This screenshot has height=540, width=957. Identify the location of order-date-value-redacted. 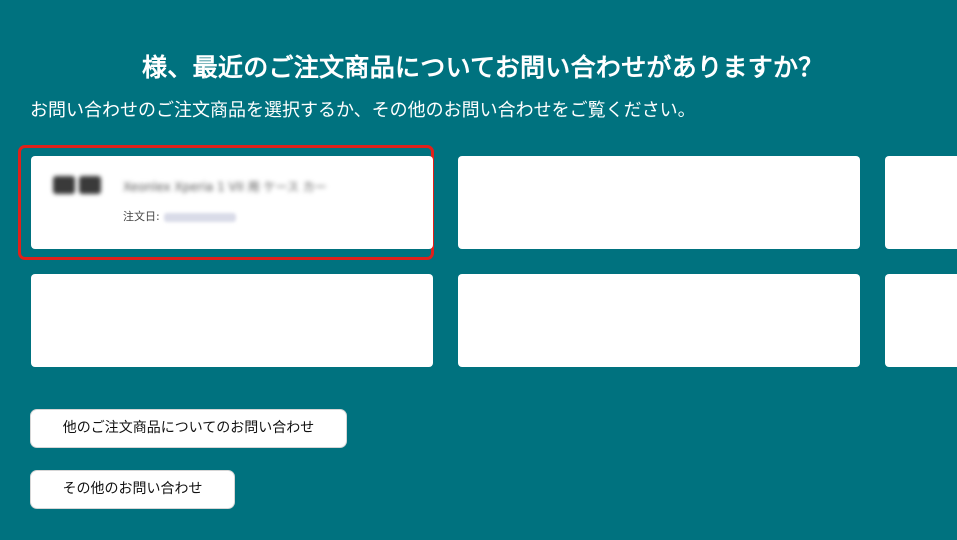
(199, 217).